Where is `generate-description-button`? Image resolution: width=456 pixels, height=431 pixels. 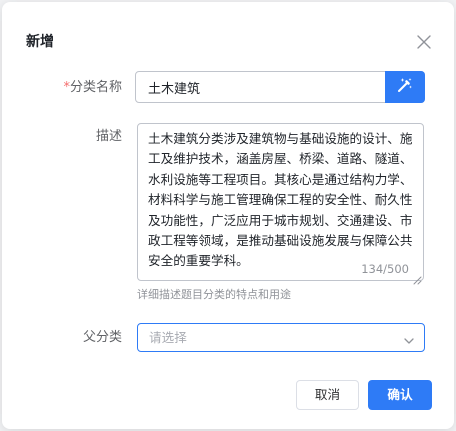 generate-description-button is located at coordinates (405, 87).